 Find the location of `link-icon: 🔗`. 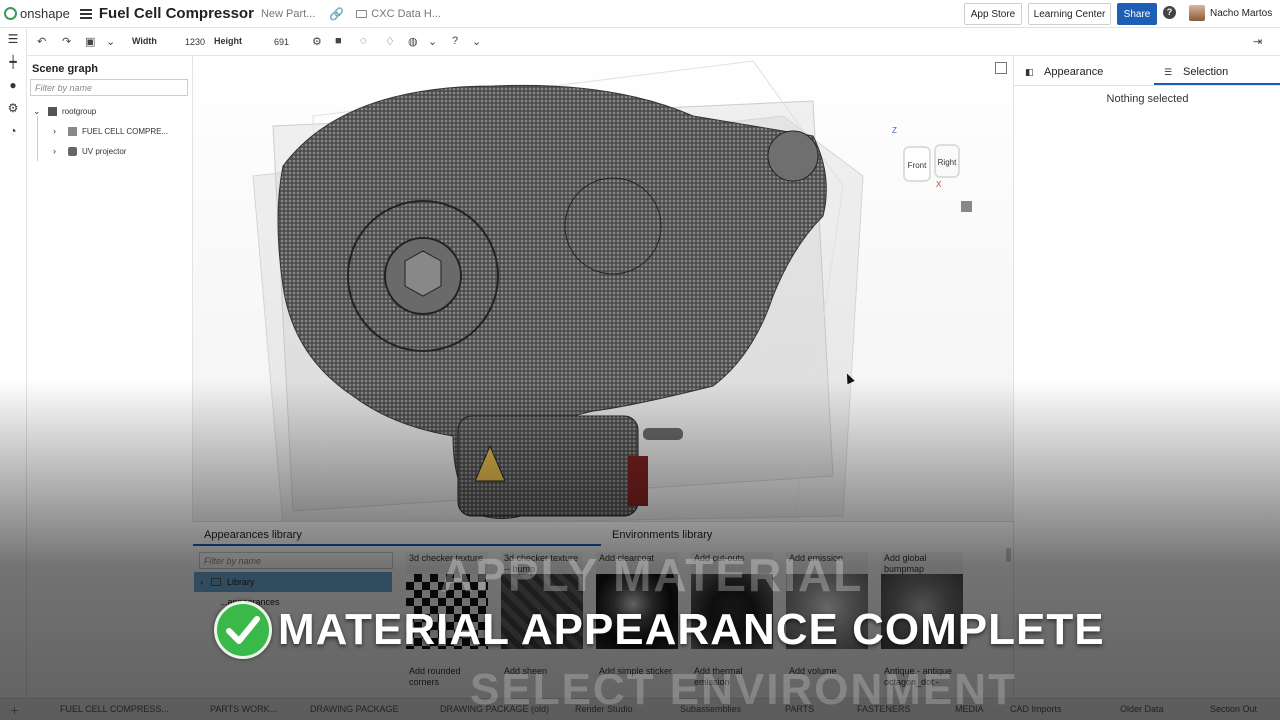

link-icon: 🔗 is located at coordinates (336, 14).